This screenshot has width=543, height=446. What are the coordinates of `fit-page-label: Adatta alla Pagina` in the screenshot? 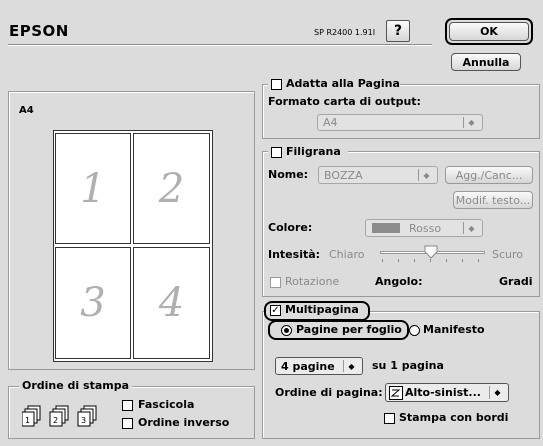 It's located at (343, 83).